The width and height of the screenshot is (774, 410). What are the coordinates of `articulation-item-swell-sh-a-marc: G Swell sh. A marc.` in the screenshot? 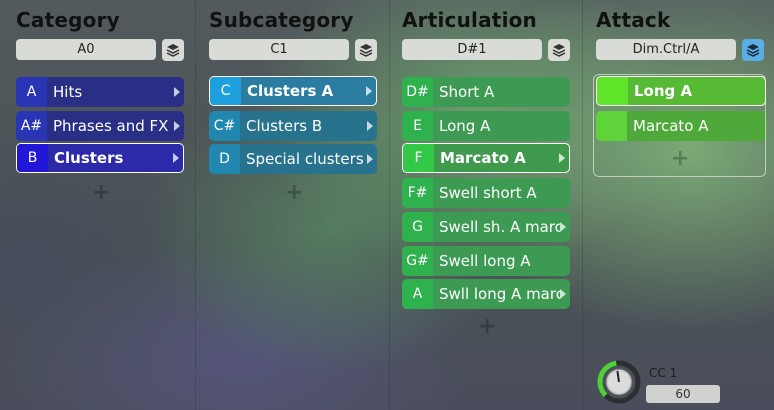 It's located at (486, 227).